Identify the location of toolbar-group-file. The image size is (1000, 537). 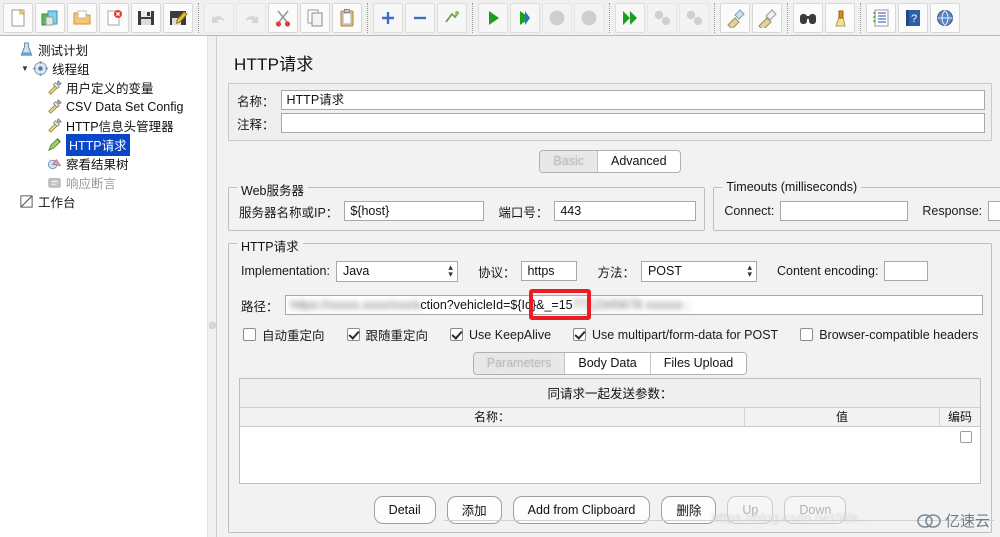
(98, 18).